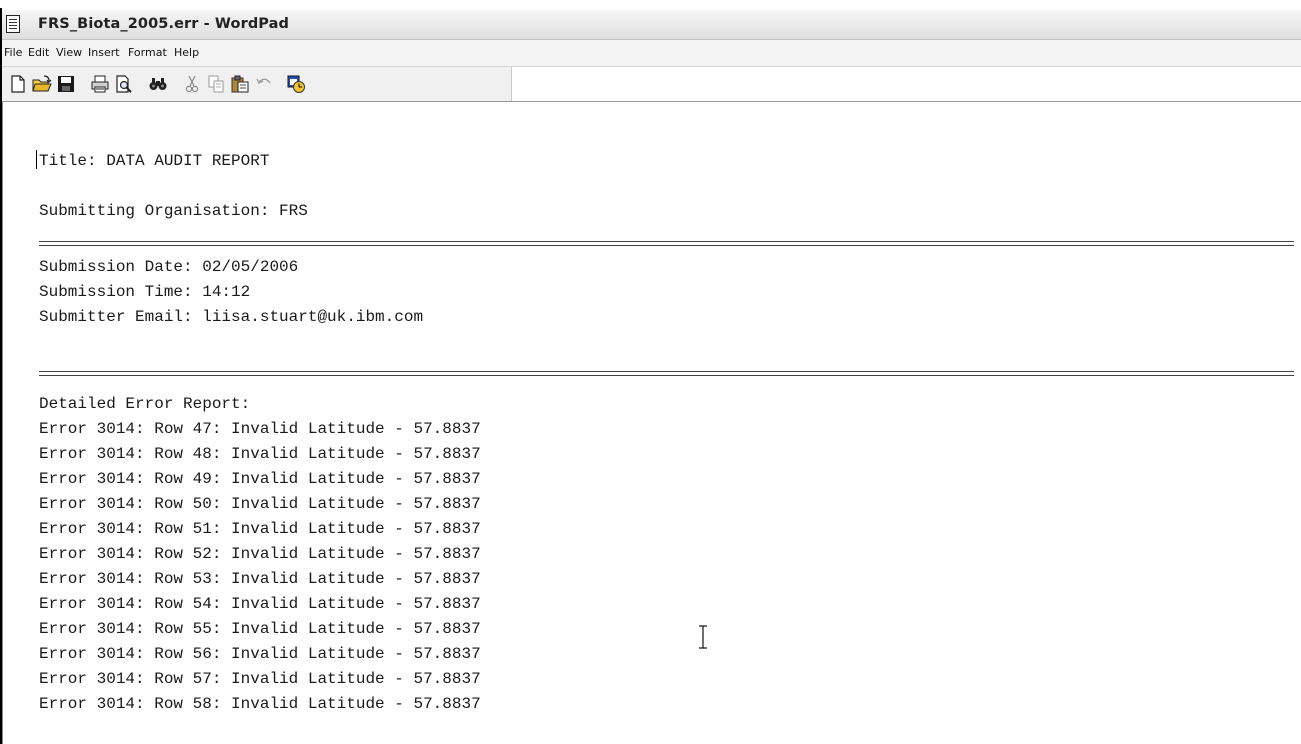 This screenshot has width=1301, height=744. What do you see at coordinates (18, 84) in the screenshot?
I see `new-icon` at bounding box center [18, 84].